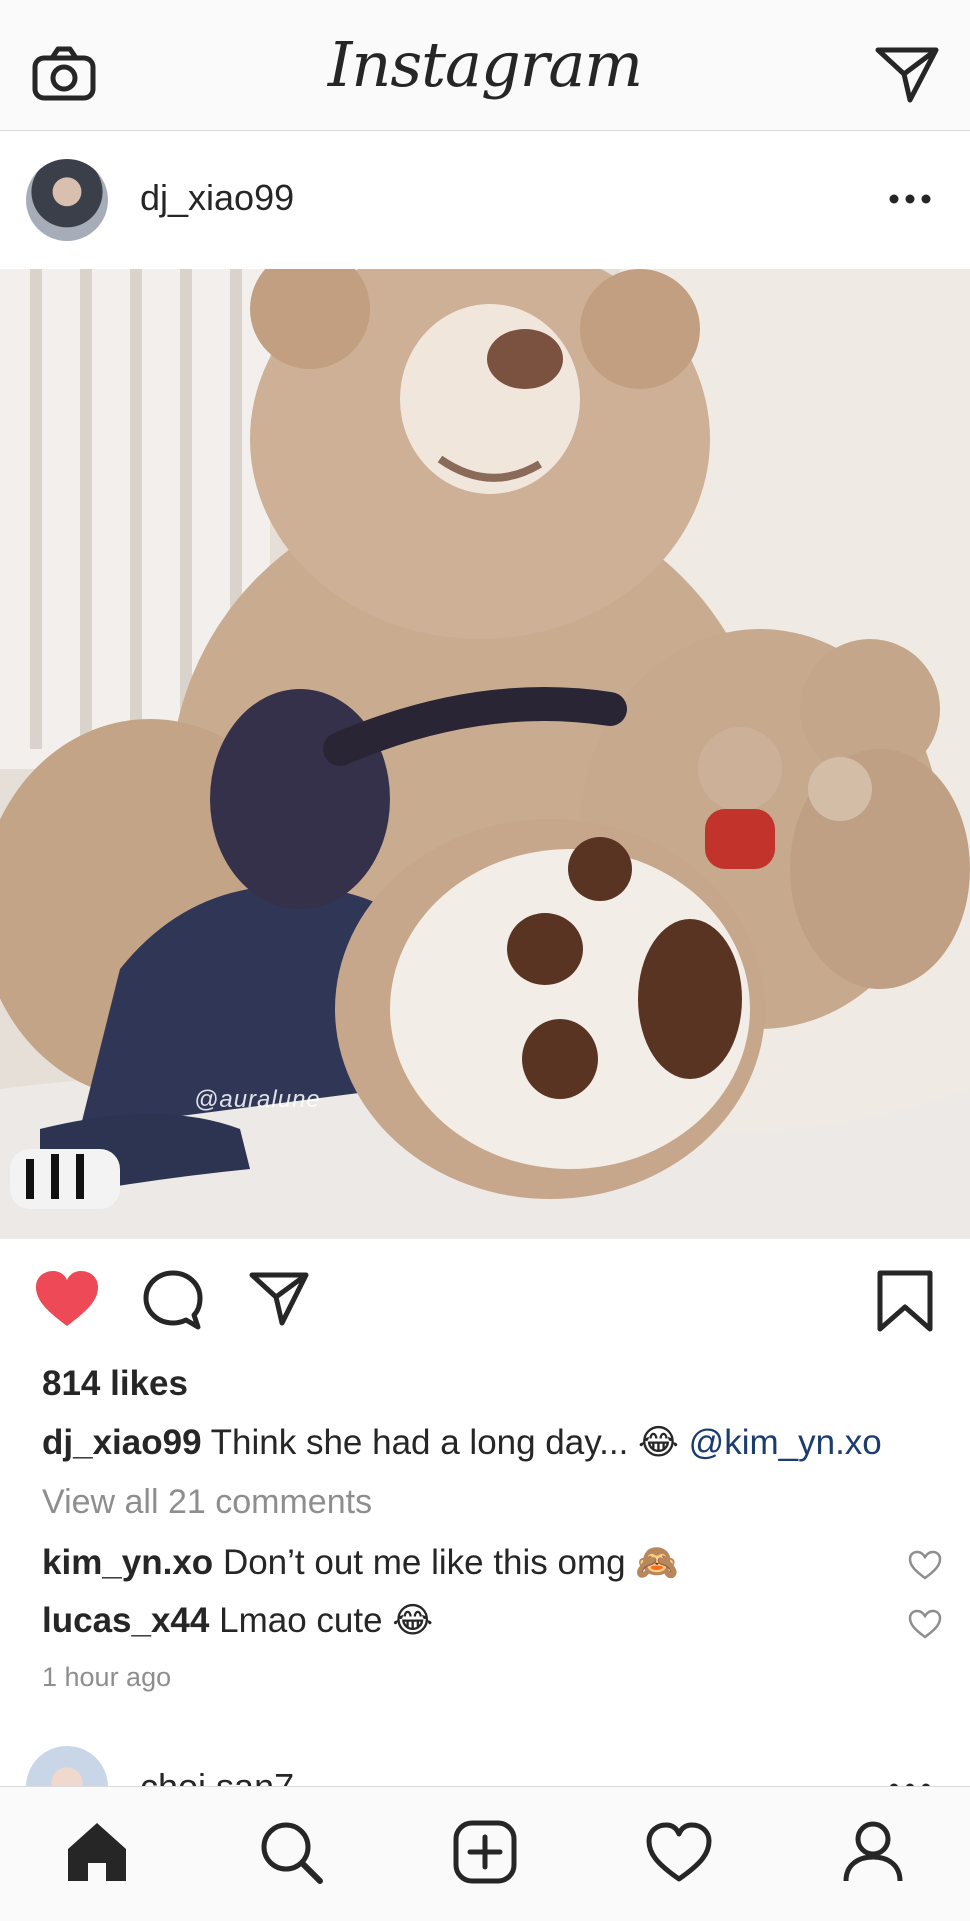 The height and width of the screenshot is (1921, 970). I want to click on comment-text: Don’t out me like this omg 🙈, so click(450, 1562).